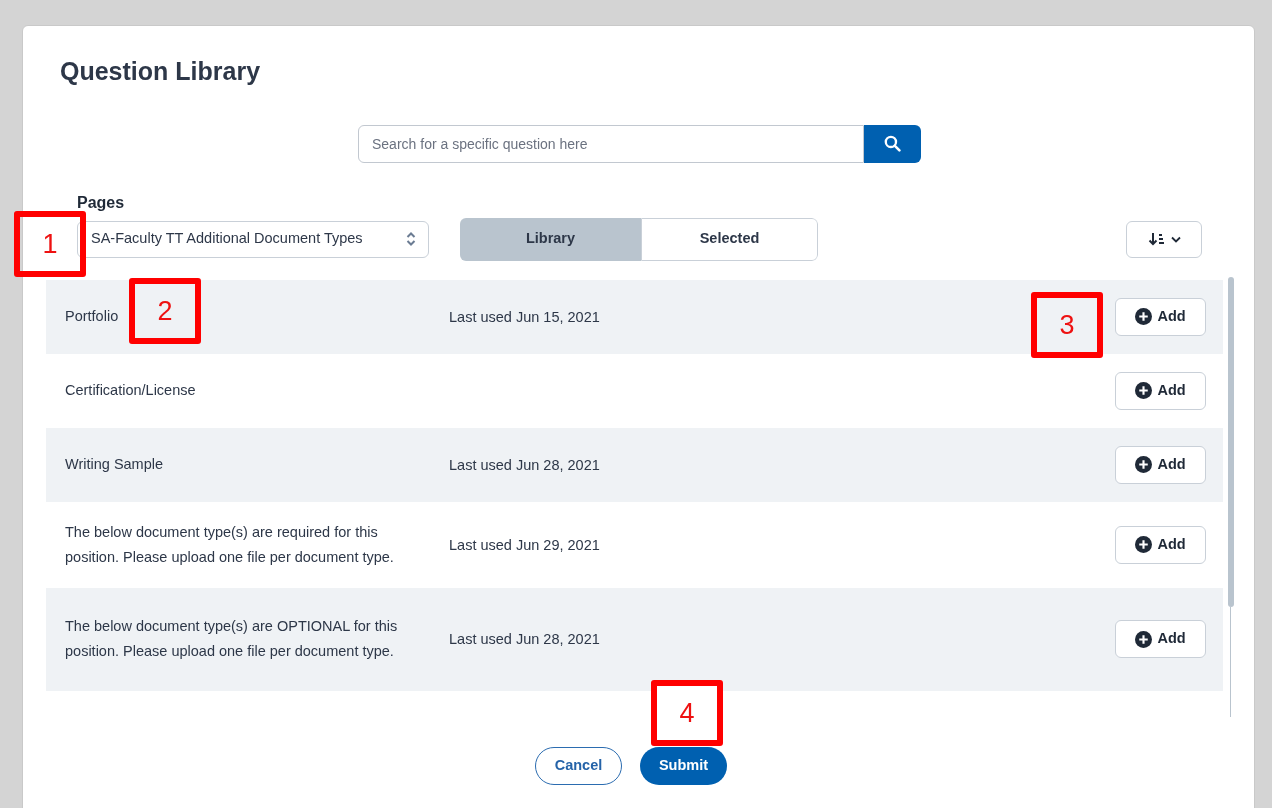 The width and height of the screenshot is (1272, 808). Describe the element at coordinates (231, 638) in the screenshot. I see `question-name: The below document type(s) are OPTIONAL for this position. Please upload one file per document type.` at that location.